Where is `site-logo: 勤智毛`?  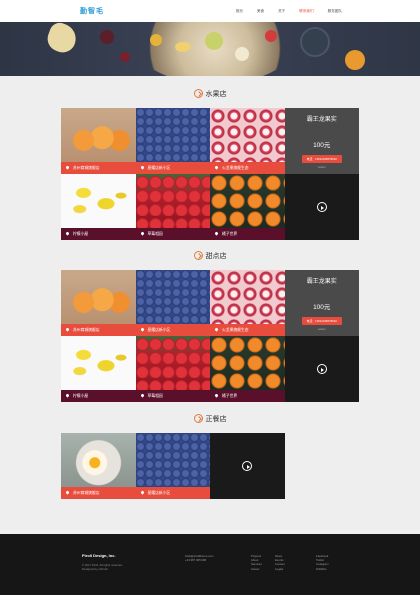
site-logo: 勤智毛 is located at coordinates (92, 11).